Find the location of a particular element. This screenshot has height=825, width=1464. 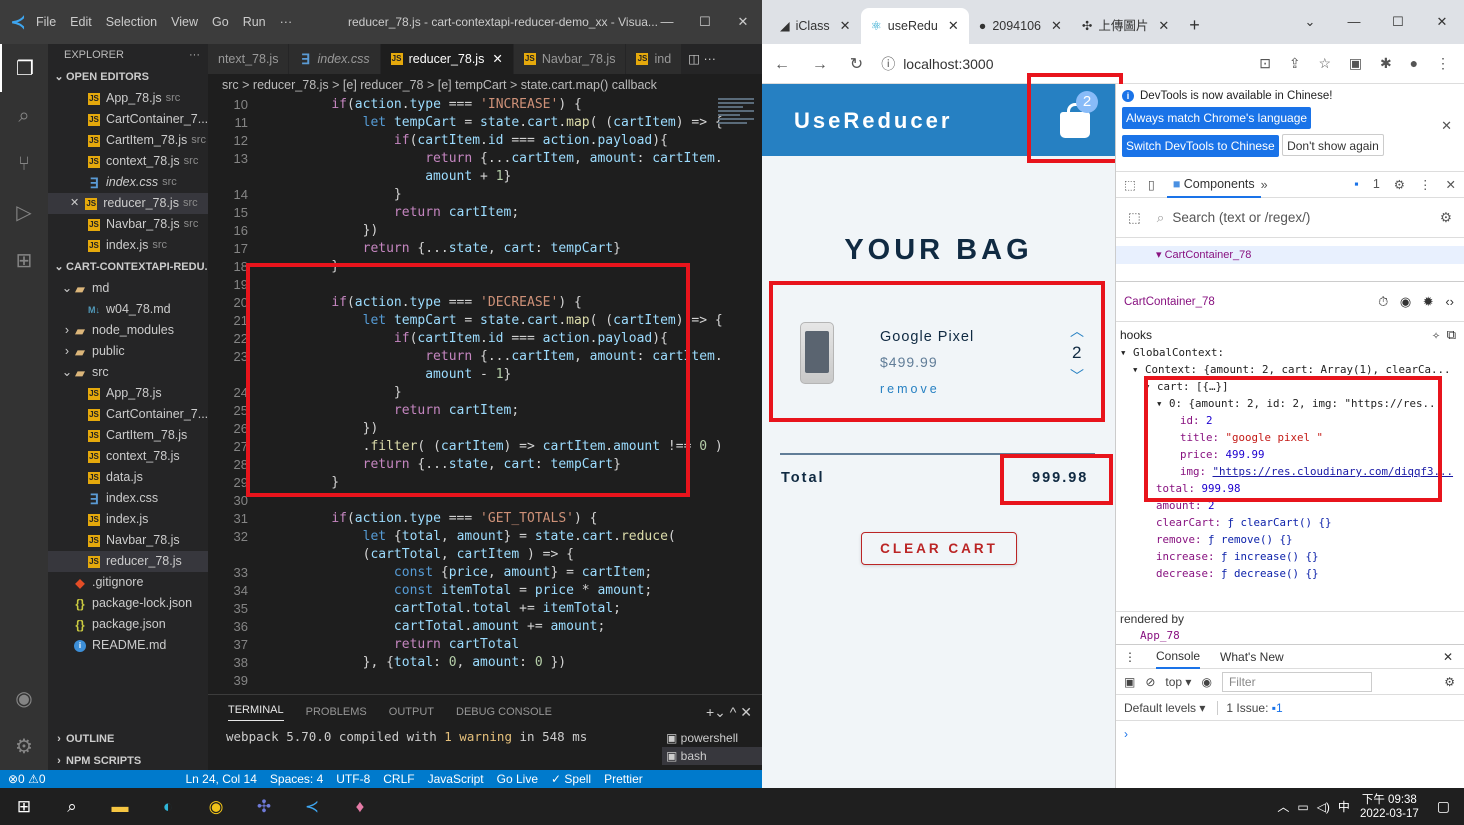

share-icon: ⇪ is located at coordinates (1295, 63).